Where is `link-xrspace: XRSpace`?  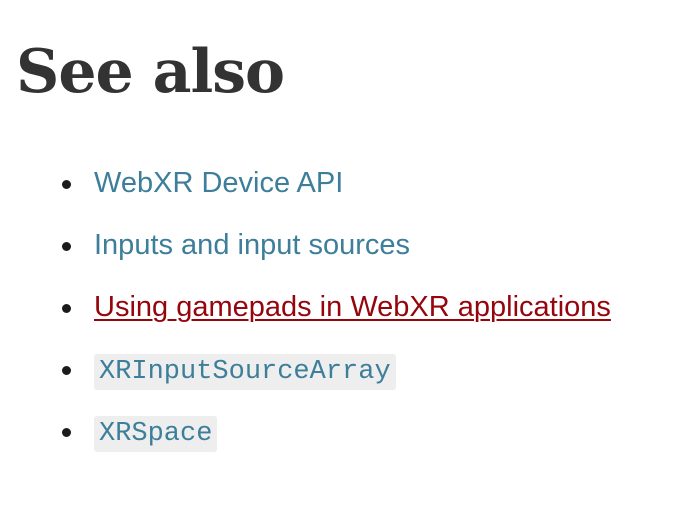 link-xrspace: XRSpace is located at coordinates (156, 431).